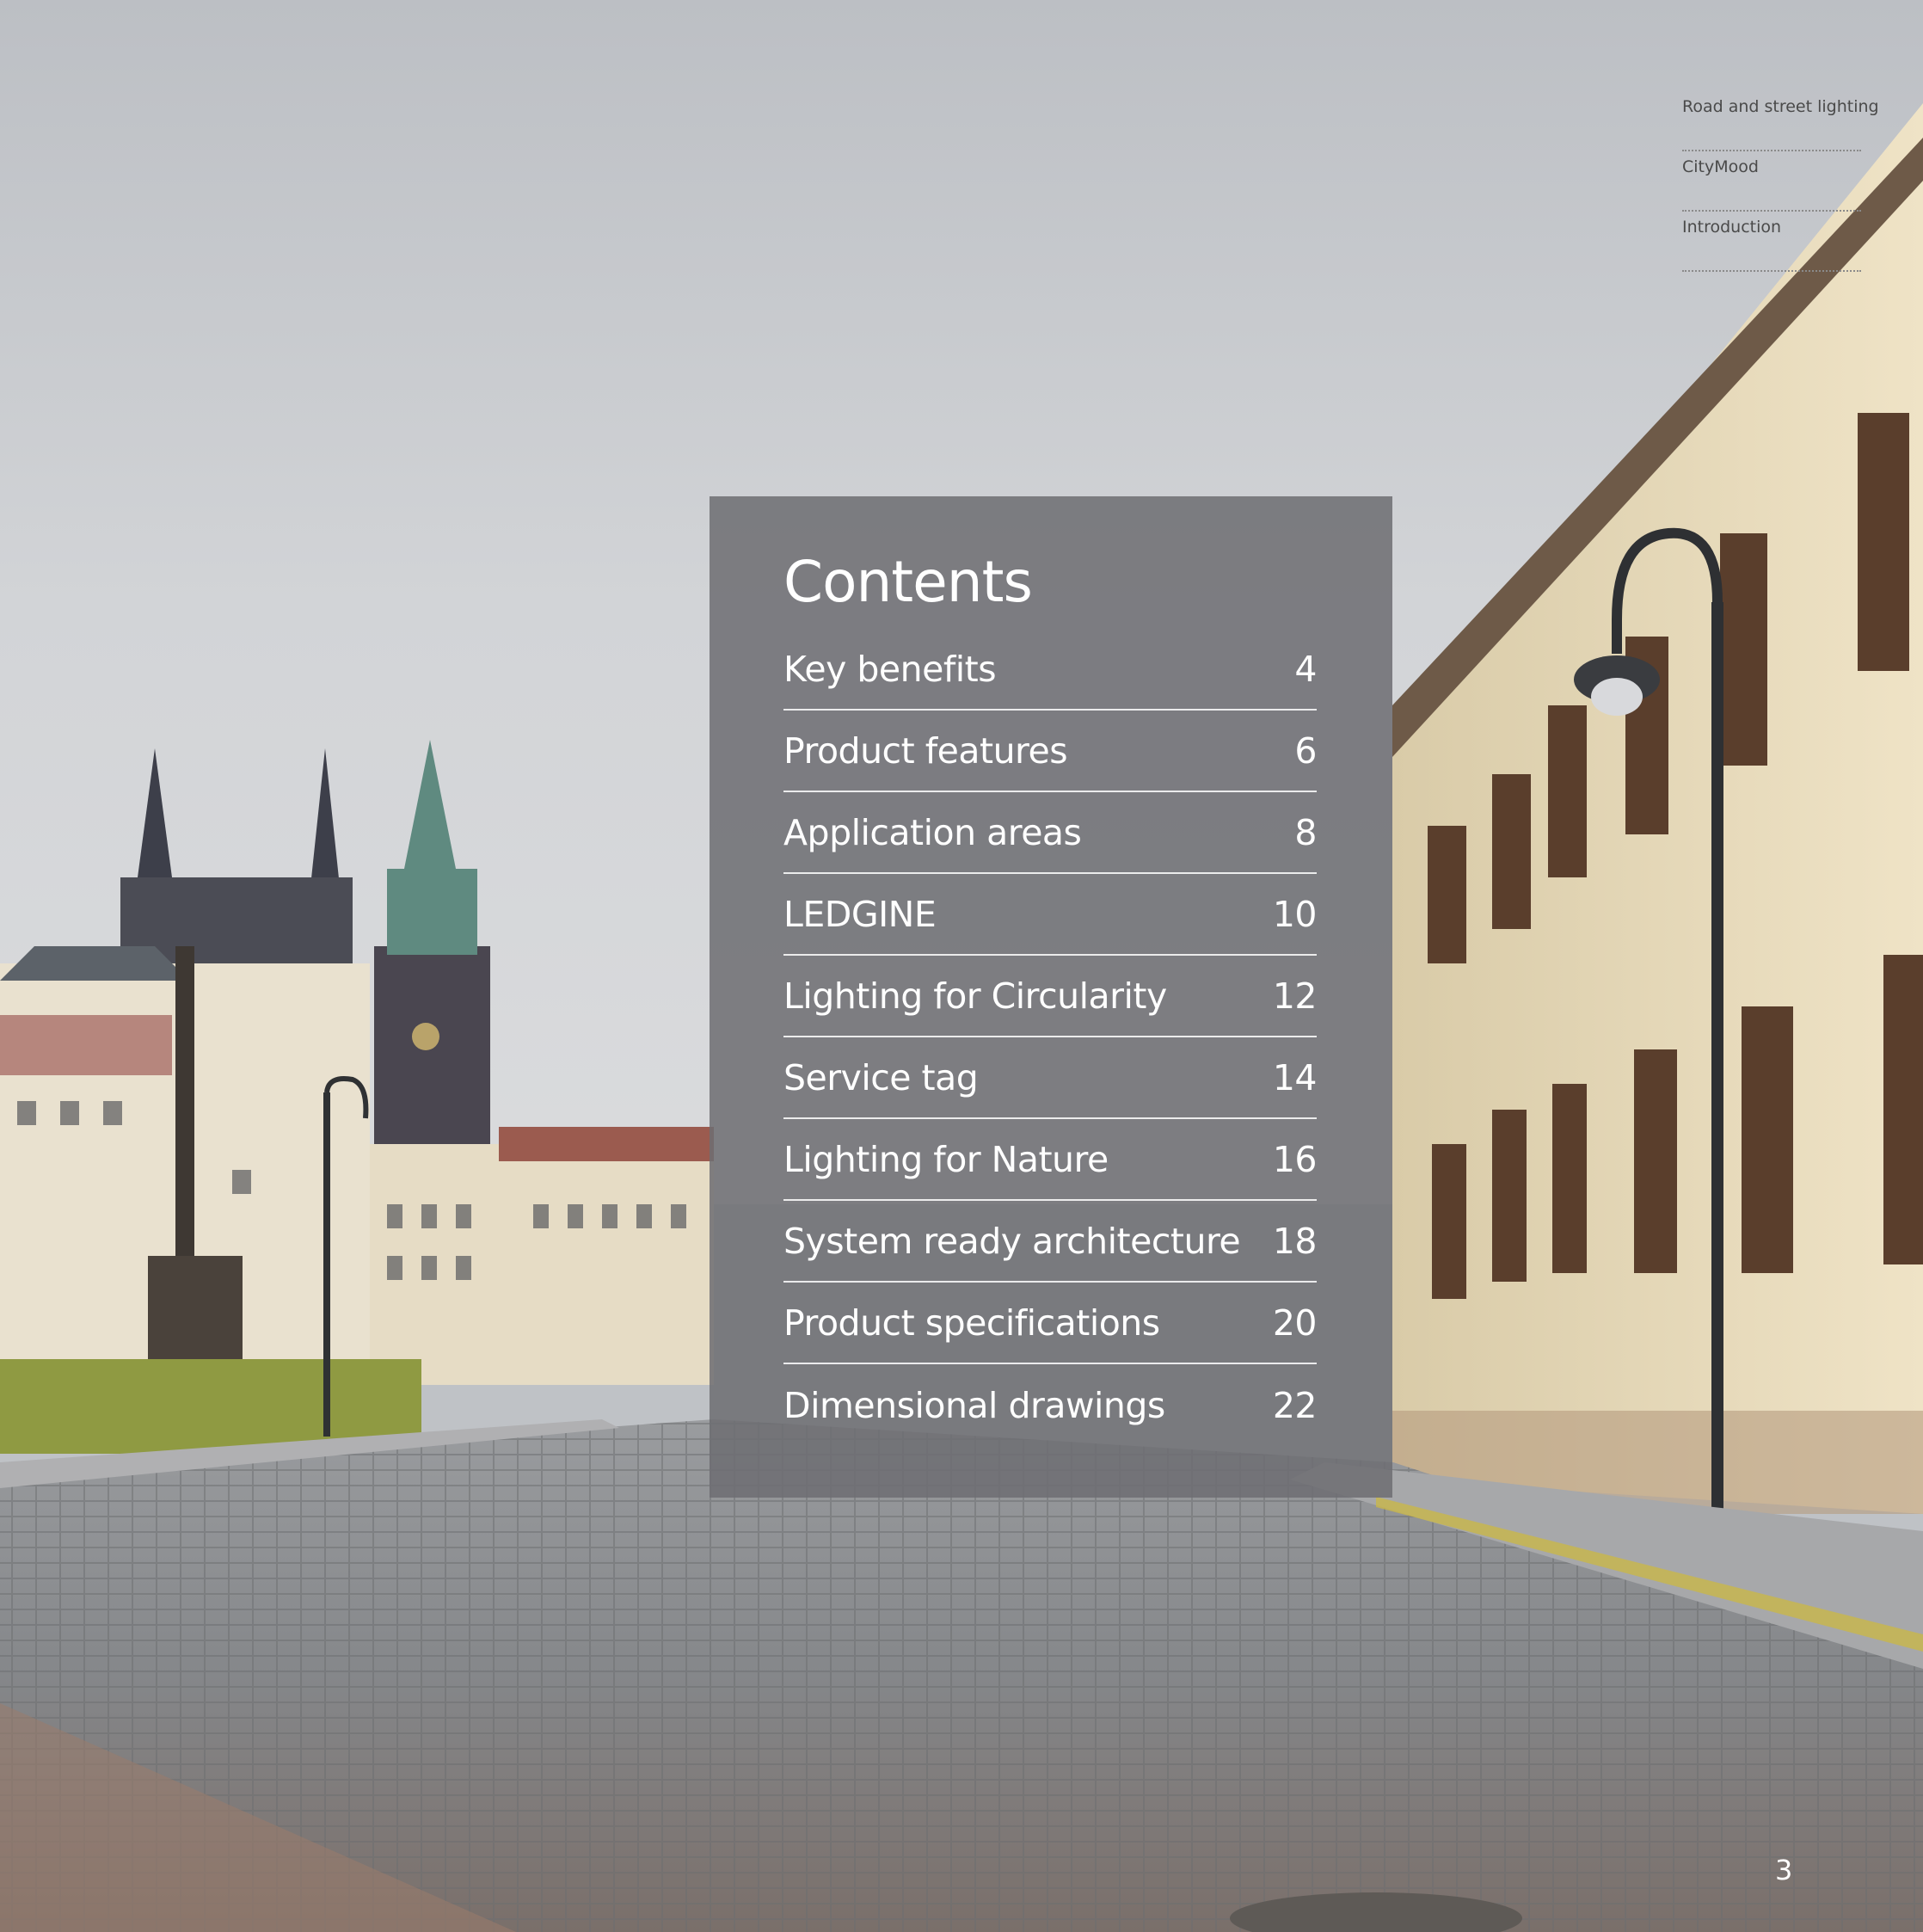 This screenshot has height=1932, width=1923. I want to click on toc-label: Lighting for Circularity, so click(975, 996).